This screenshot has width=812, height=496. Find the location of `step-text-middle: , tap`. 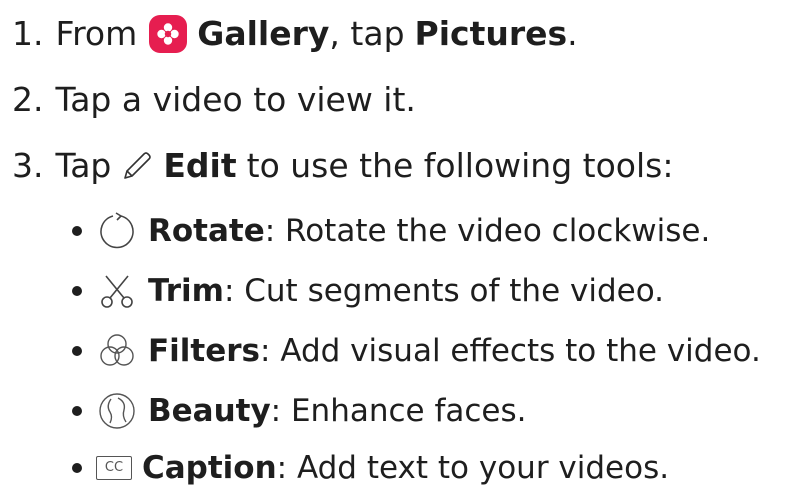

step-text-middle: , tap is located at coordinates (367, 33).